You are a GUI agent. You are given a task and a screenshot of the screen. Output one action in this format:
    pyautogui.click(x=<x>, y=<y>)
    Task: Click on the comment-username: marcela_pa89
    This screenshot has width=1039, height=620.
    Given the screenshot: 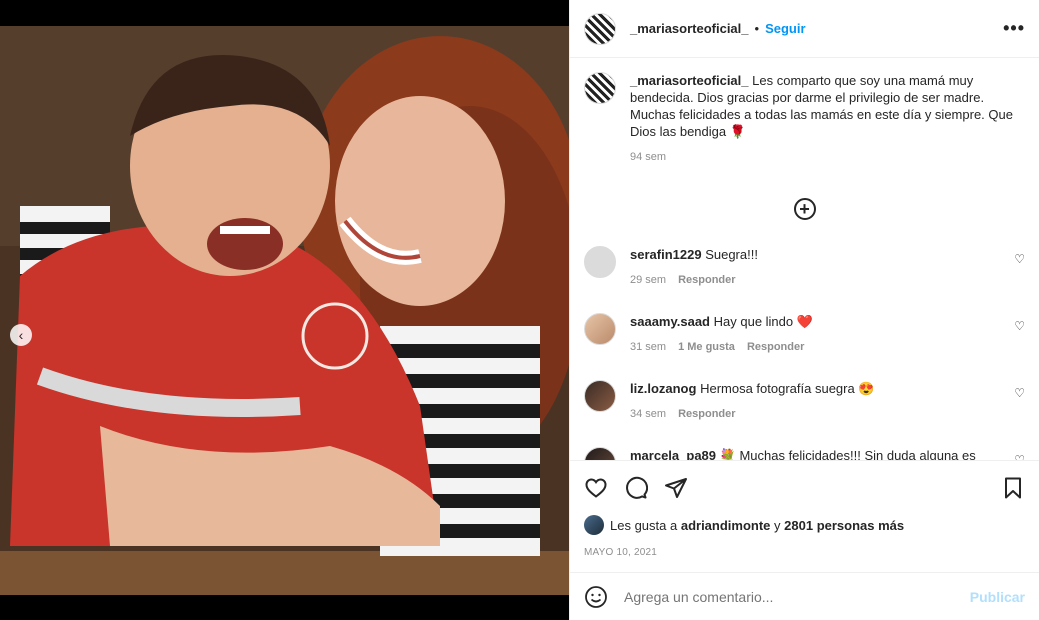 What is the action you would take?
    pyautogui.click(x=673, y=454)
    